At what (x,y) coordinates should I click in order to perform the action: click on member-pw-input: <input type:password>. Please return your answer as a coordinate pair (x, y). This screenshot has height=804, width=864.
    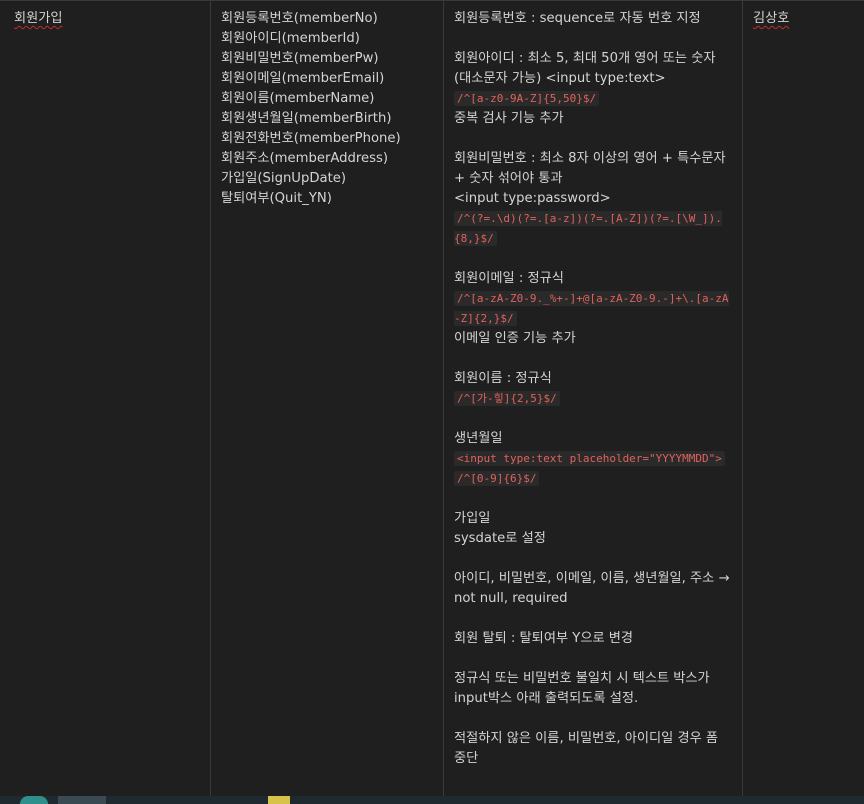
    Looking at the image, I should click on (593, 199).